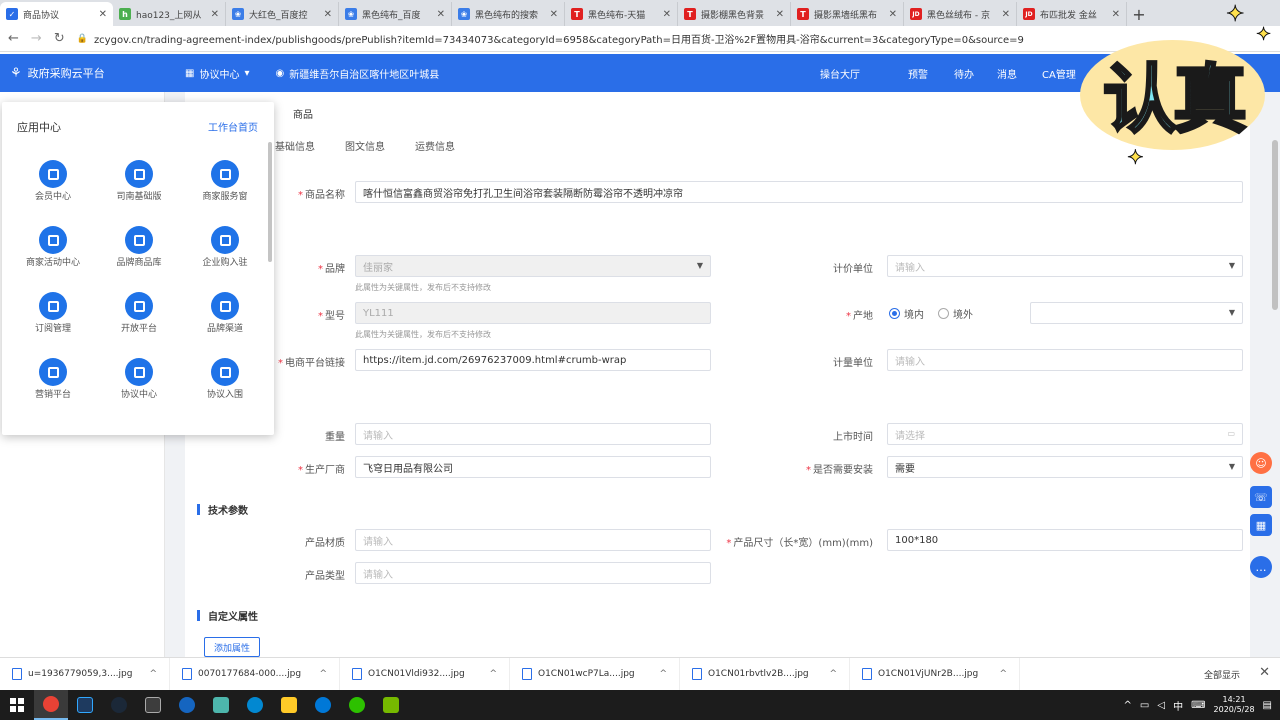 The width and height of the screenshot is (1280, 720). What do you see at coordinates (255, 674) in the screenshot?
I see `download-item: 0070177684-000....jpg ^` at bounding box center [255, 674].